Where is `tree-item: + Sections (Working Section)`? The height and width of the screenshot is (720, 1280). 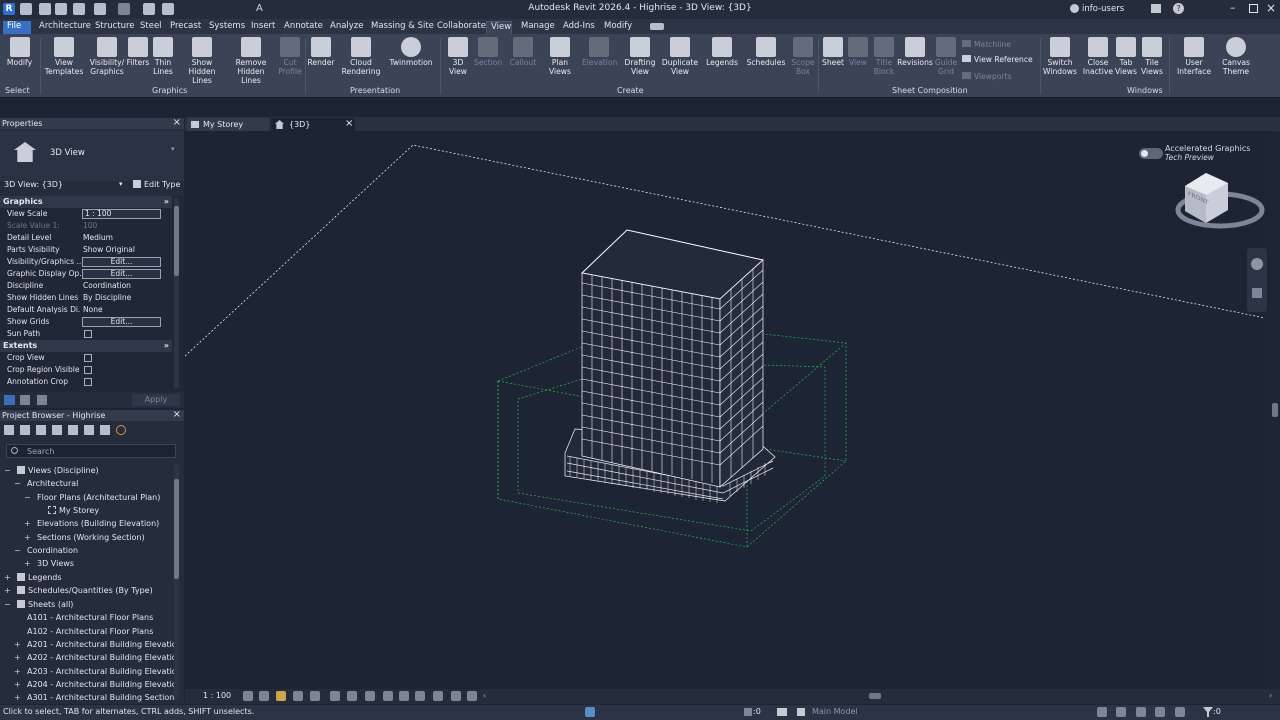 tree-item: + Sections (Working Section) is located at coordinates (84, 537).